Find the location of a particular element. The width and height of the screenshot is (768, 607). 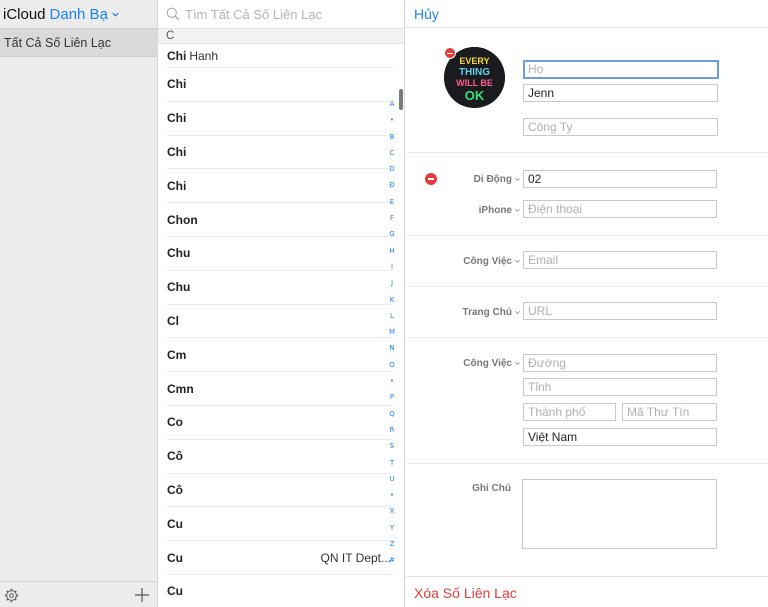

index-letter: Y is located at coordinates (392, 528).